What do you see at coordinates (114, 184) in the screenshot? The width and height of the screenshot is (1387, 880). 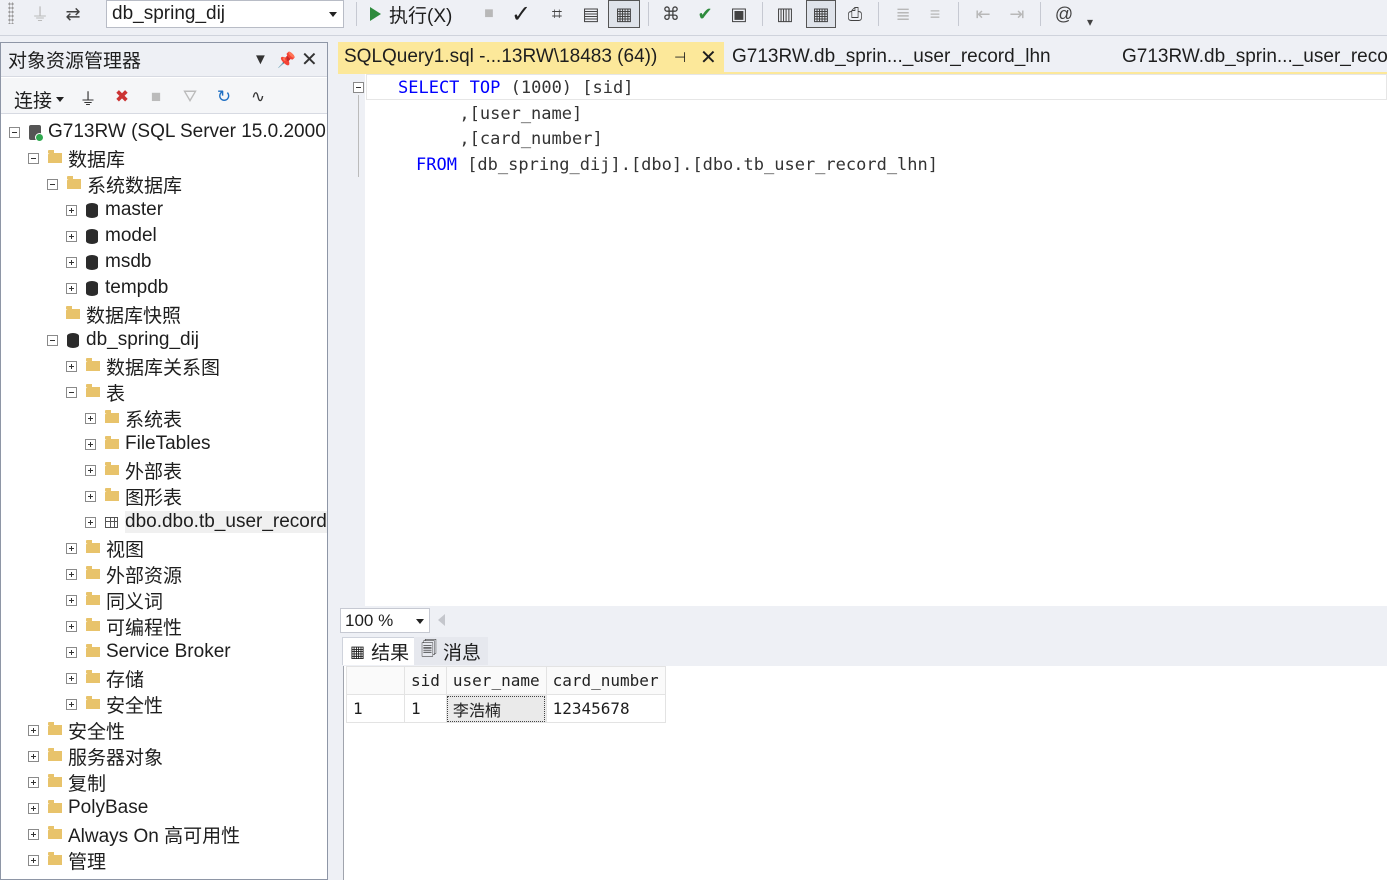 I see `tree-node-system-databases: 系统数据库` at bounding box center [114, 184].